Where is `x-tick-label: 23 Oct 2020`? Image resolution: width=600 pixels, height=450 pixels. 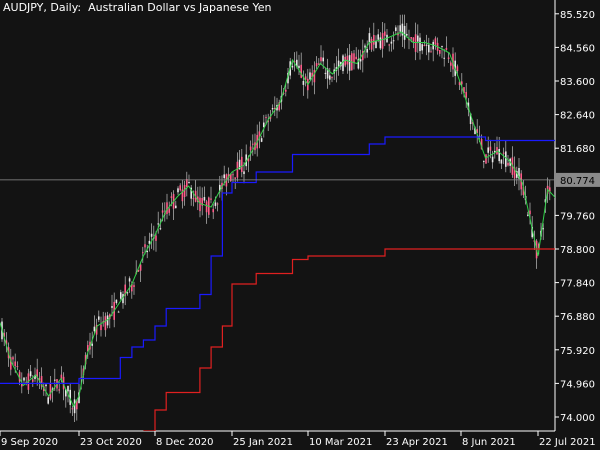
x-tick-label: 23 Oct 2020 is located at coordinates (111, 442).